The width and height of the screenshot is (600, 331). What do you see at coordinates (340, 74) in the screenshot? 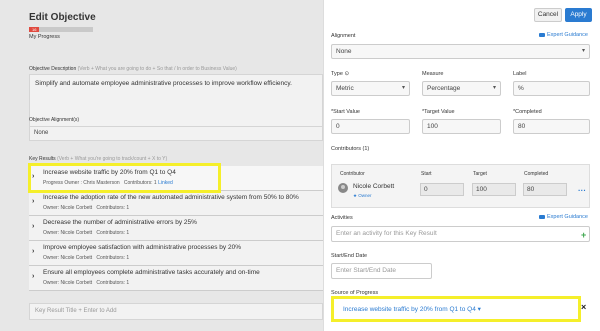
I see `type-label: Type ⊙` at bounding box center [340, 74].